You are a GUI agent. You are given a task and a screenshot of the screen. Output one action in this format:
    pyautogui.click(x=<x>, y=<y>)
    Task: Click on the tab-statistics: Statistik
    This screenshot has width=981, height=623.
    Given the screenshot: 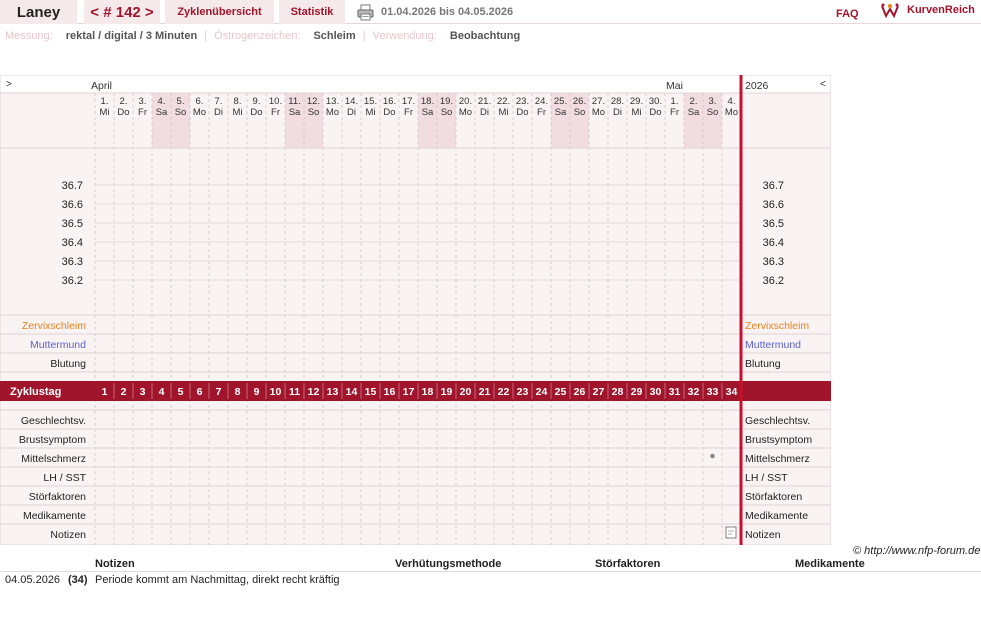 What is the action you would take?
    pyautogui.click(x=312, y=12)
    